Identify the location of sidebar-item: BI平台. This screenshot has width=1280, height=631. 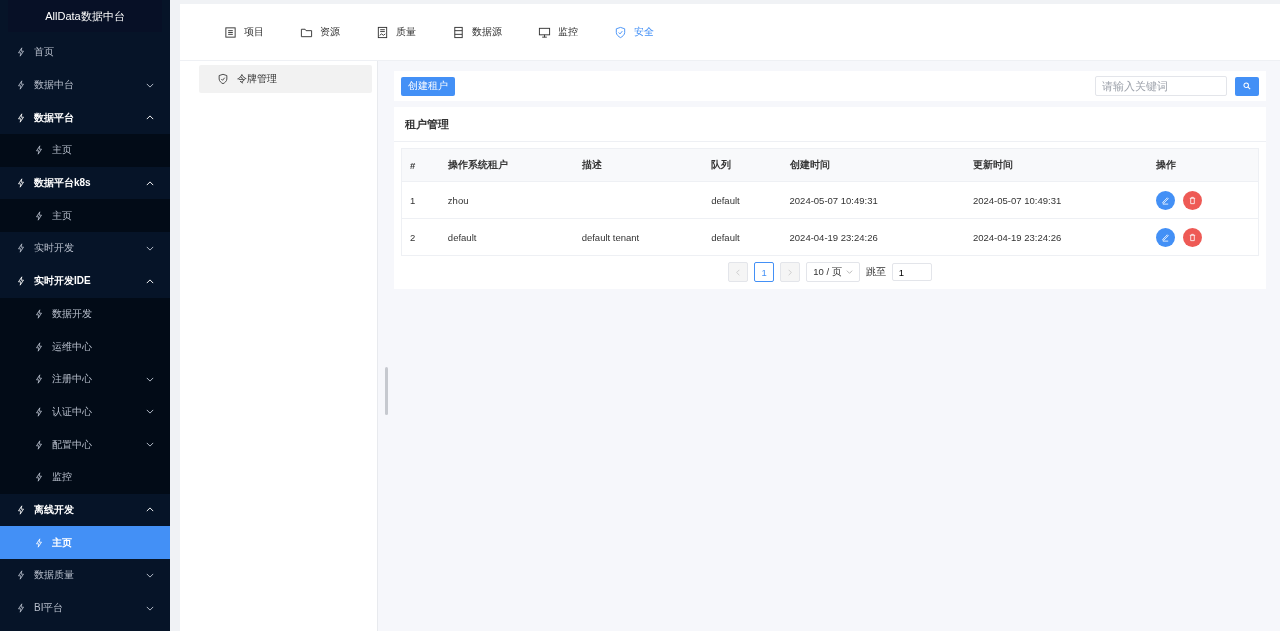
(85, 608).